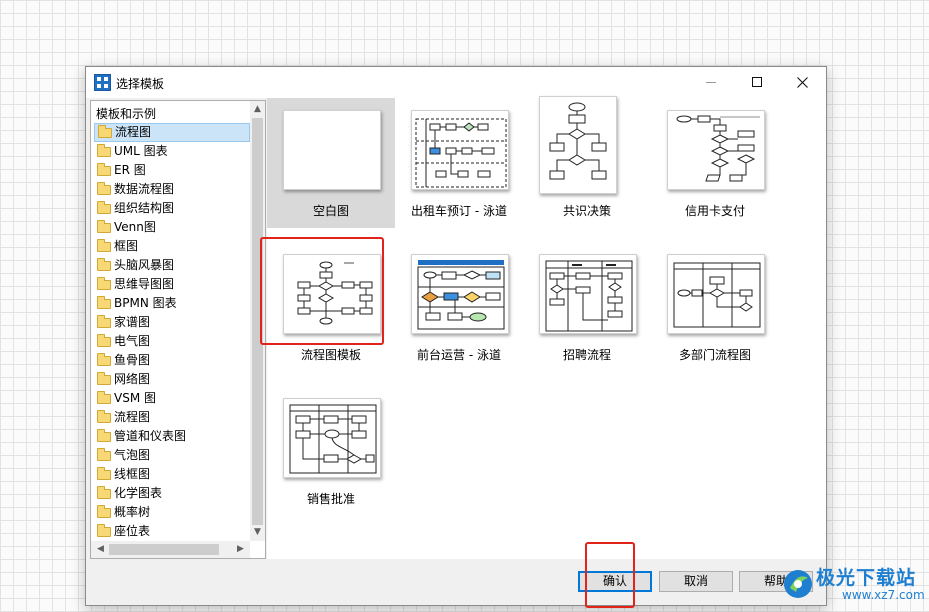 The width and height of the screenshot is (929, 612). What do you see at coordinates (172, 227) in the screenshot?
I see `tree-item: Venn图` at bounding box center [172, 227].